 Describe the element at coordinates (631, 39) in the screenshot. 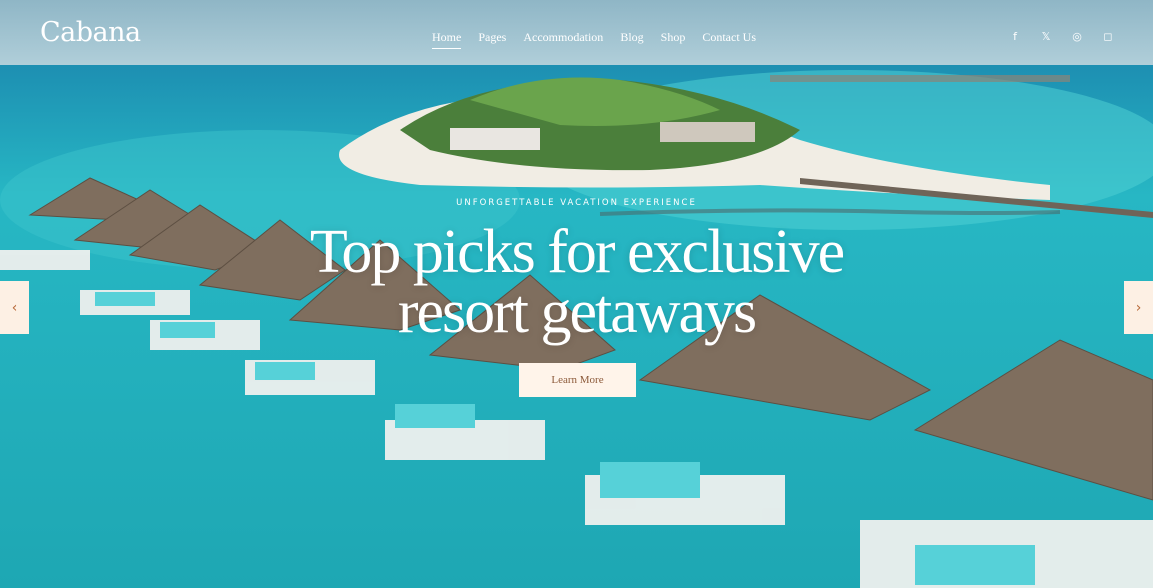

I see `nav-blog: Blog` at that location.